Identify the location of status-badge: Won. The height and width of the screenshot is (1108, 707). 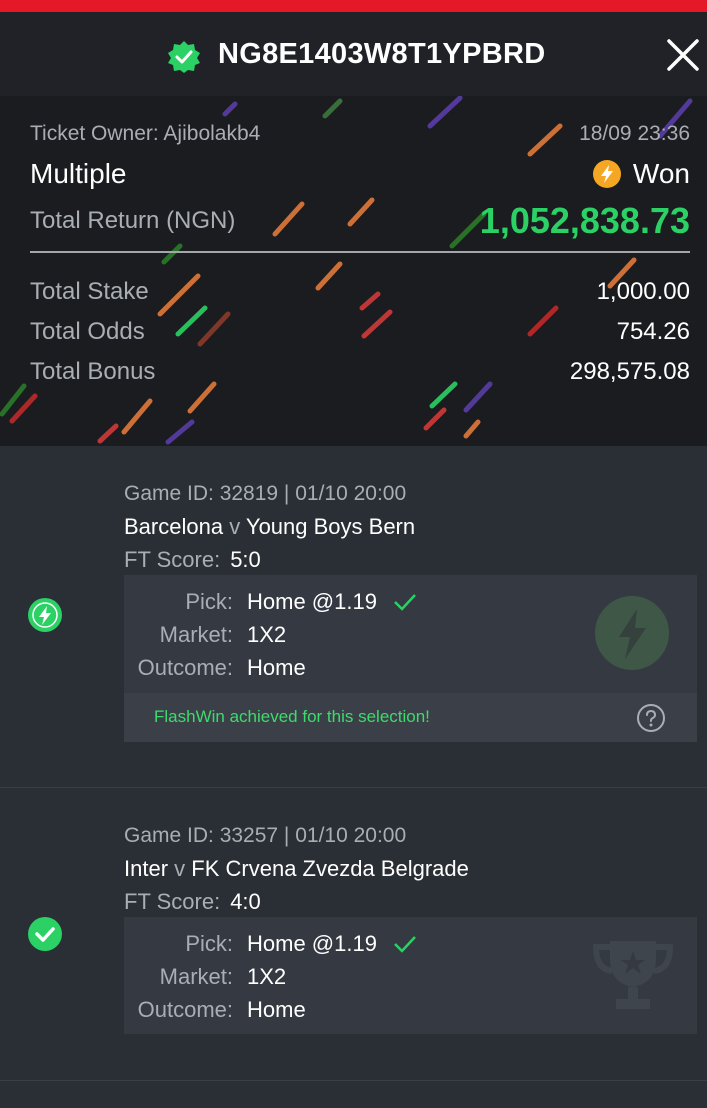
(641, 174).